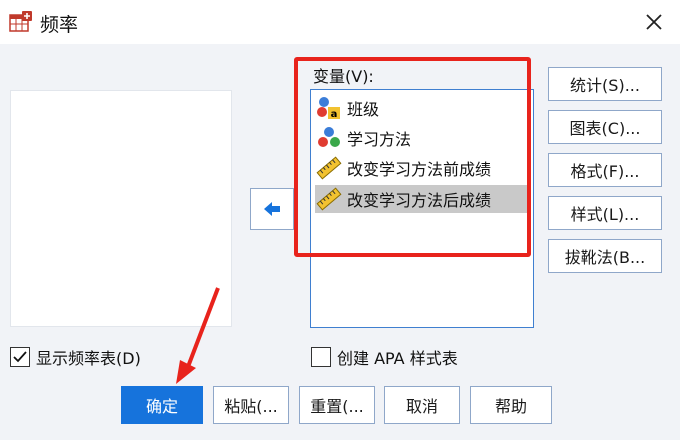  I want to click on list-item-label: 改变学习方法后成绩, so click(419, 200).